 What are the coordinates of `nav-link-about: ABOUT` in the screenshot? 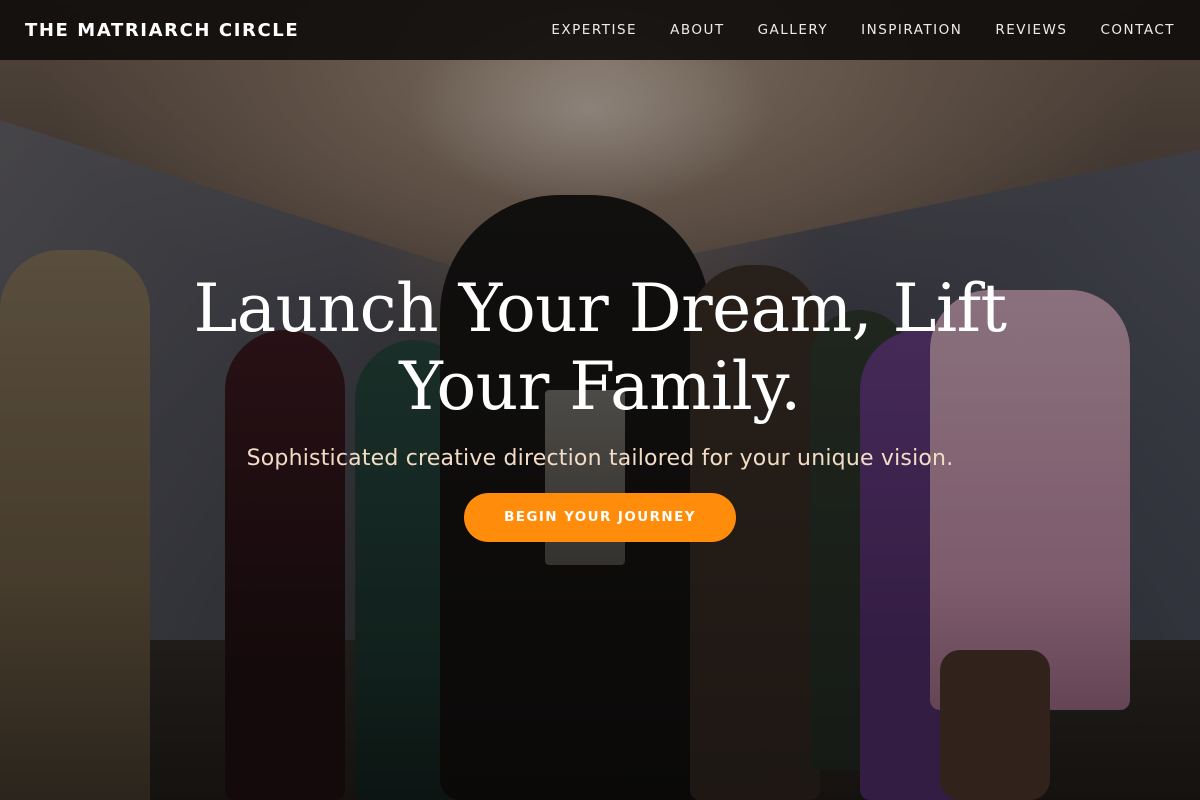 It's located at (697, 30).